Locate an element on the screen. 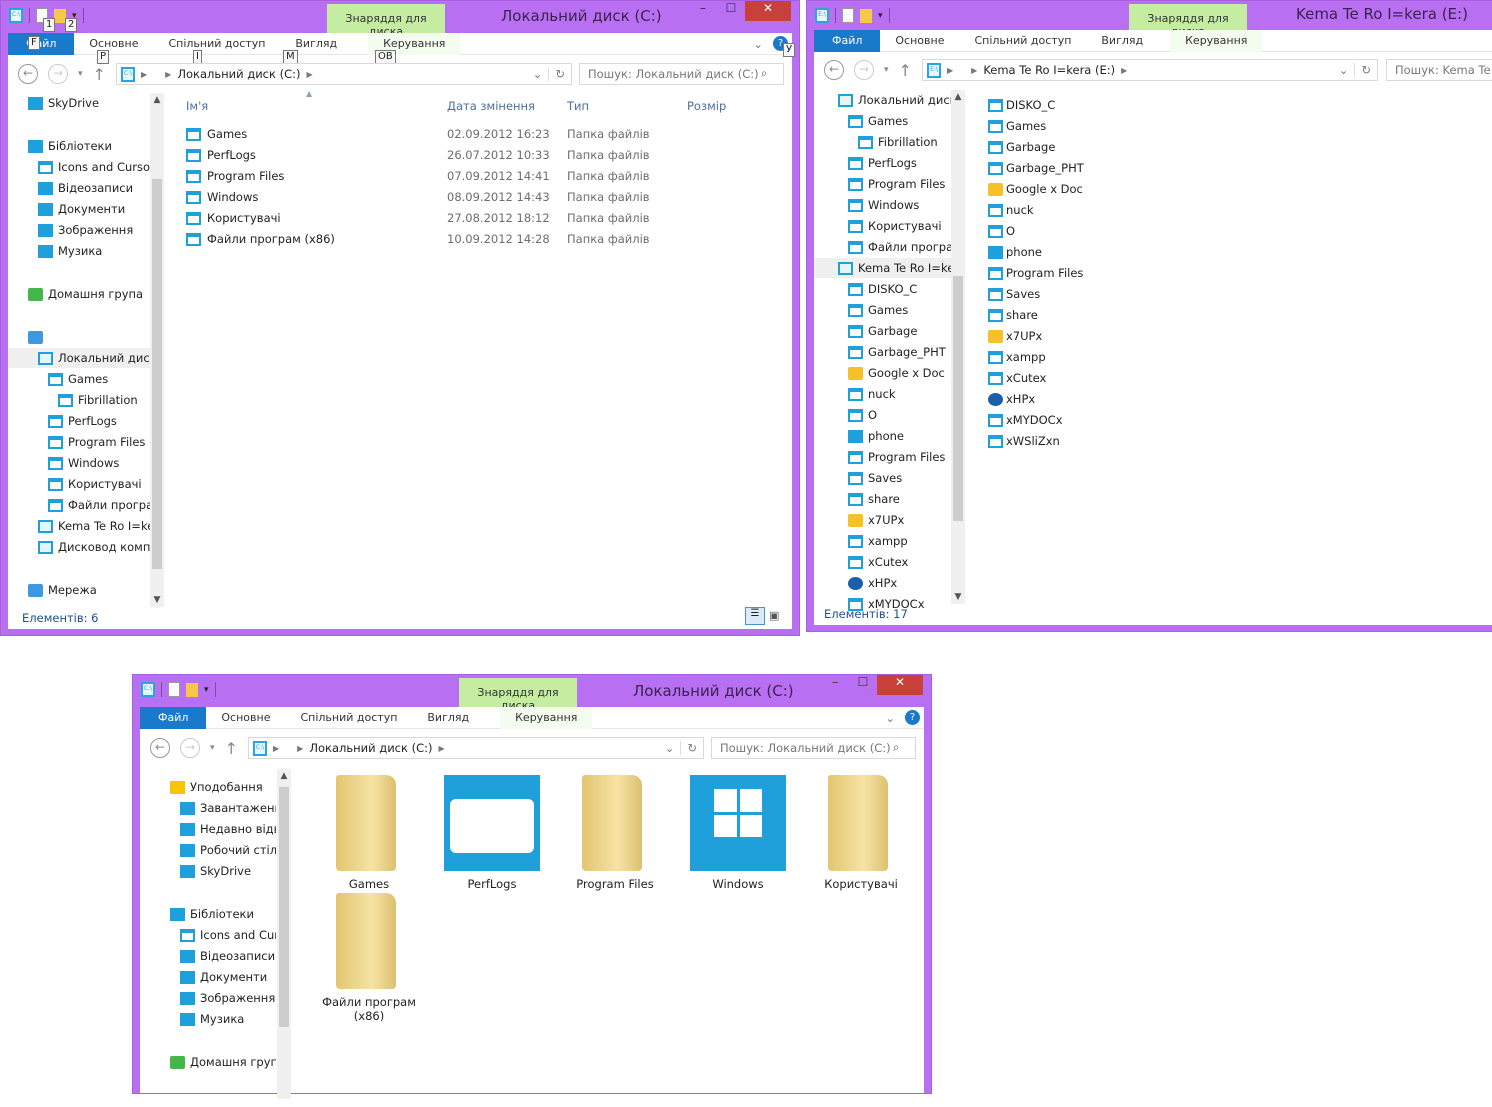  nav-item: xCutex is located at coordinates (899, 562).